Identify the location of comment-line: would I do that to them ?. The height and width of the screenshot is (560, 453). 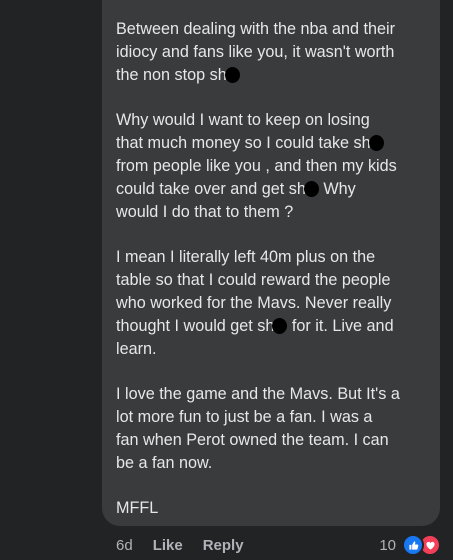
(272, 212).